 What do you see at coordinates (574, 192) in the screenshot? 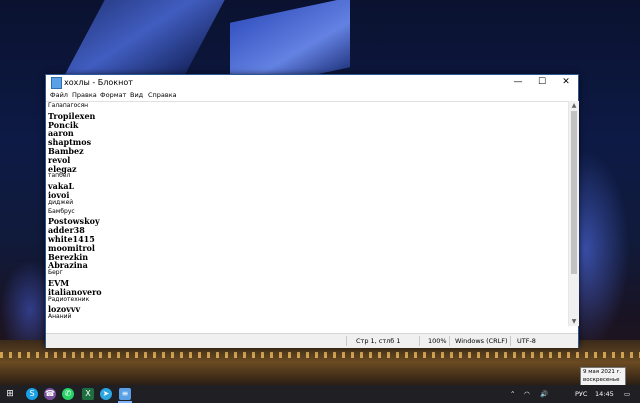
I see `scrollbar-thumb` at bounding box center [574, 192].